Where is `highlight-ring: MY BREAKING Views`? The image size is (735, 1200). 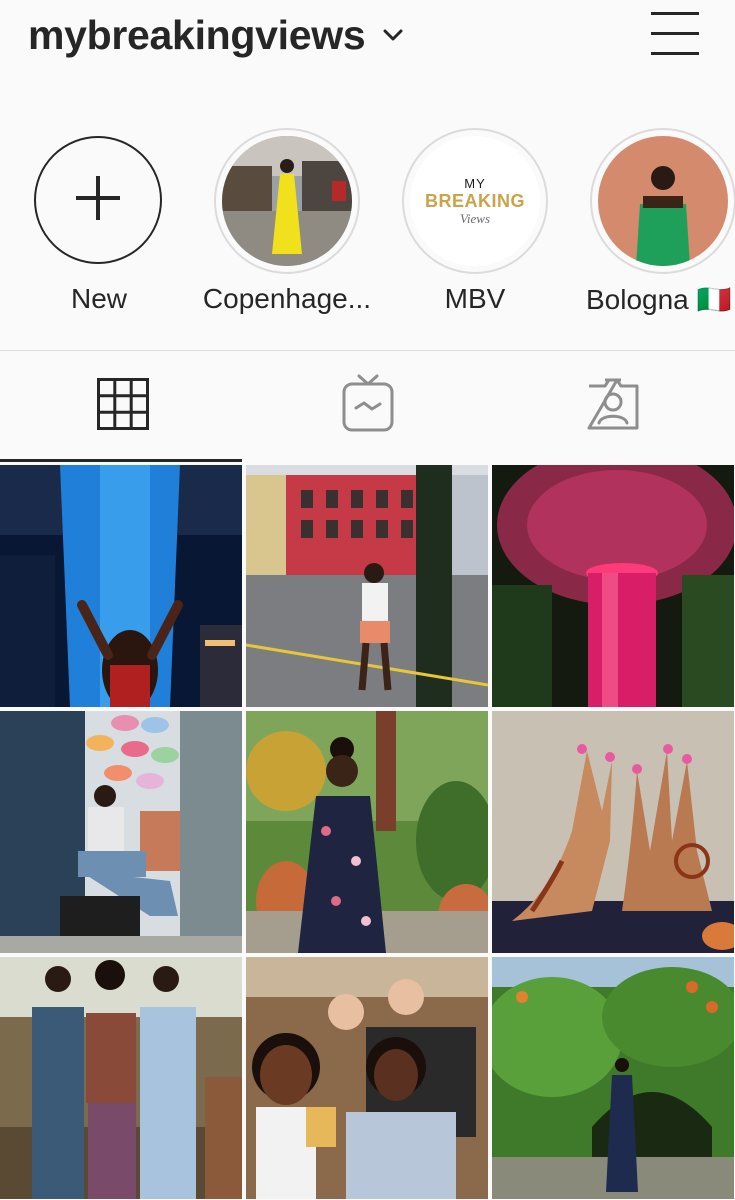
highlight-ring: MY BREAKING Views is located at coordinates (475, 201).